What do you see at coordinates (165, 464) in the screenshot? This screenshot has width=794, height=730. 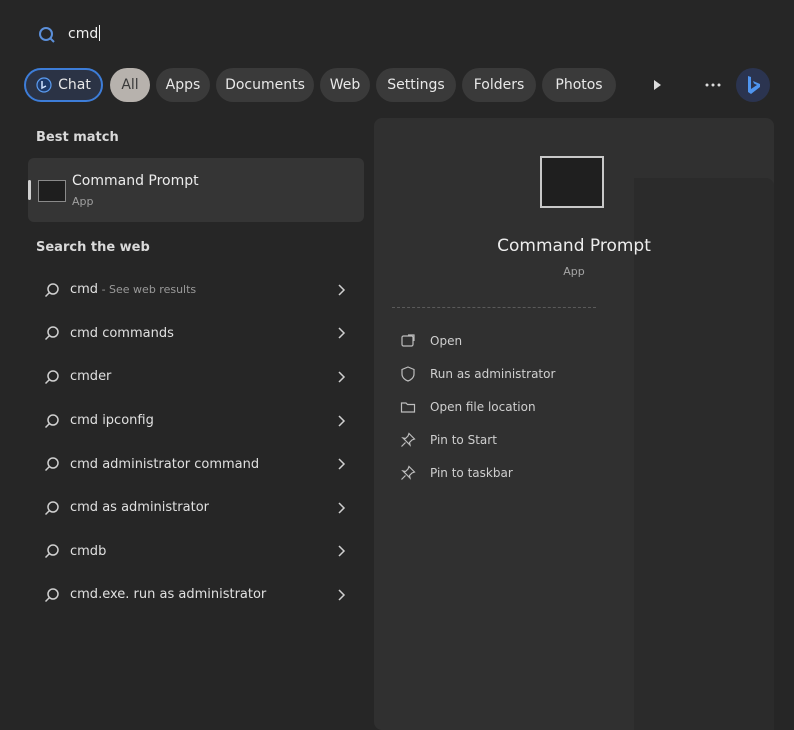 I see `web-result-label: cmd administrator command` at bounding box center [165, 464].